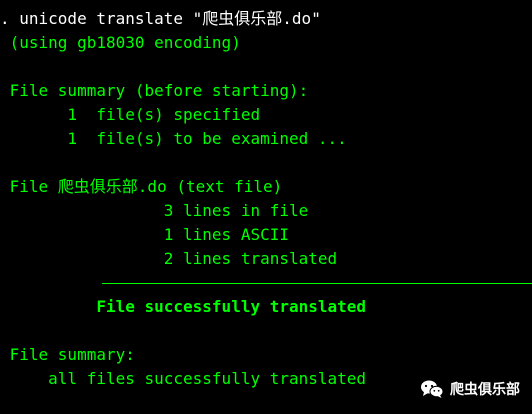  Describe the element at coordinates (317, 283) in the screenshot. I see `separator-rule` at that location.